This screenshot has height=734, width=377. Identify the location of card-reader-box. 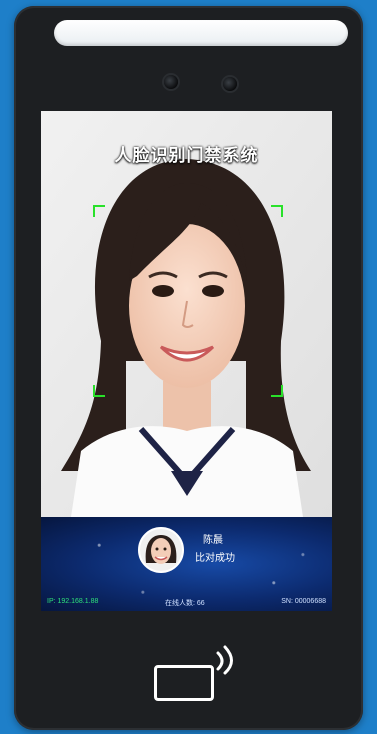
(184, 683).